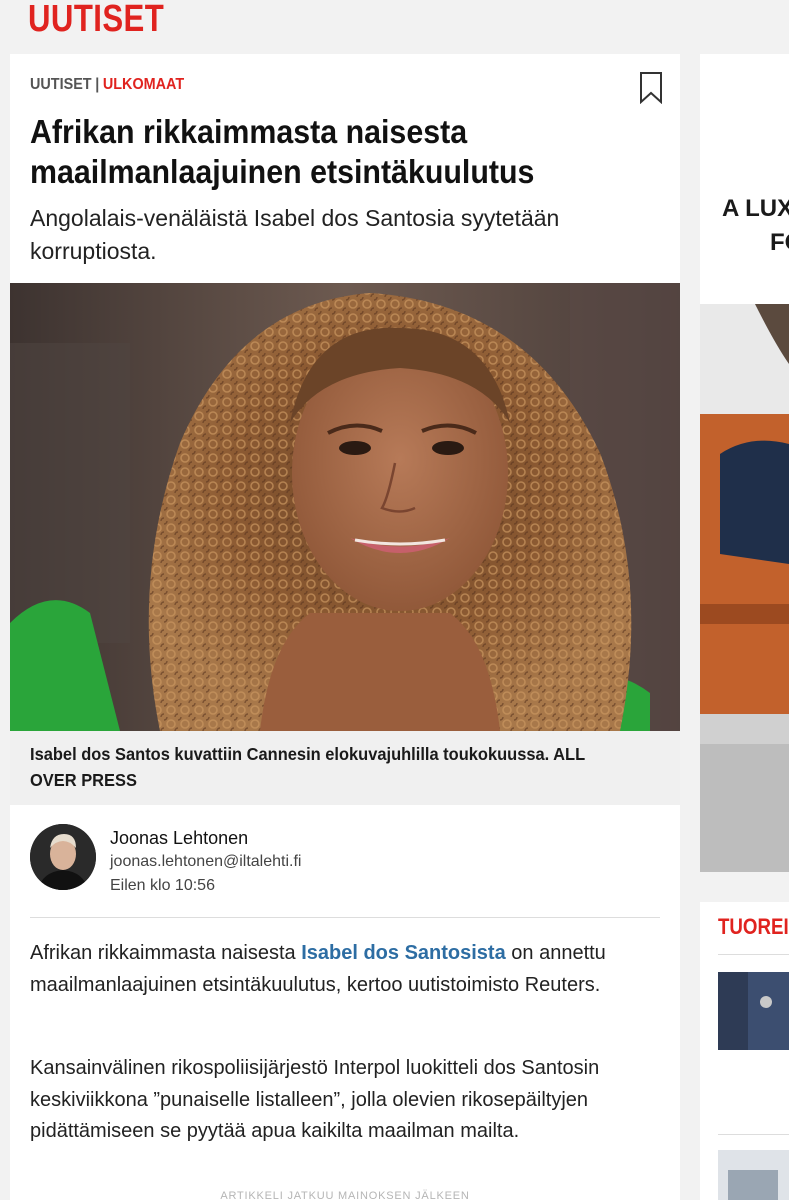 Image resolution: width=789 pixels, height=1200 pixels. Describe the element at coordinates (345, 1195) in the screenshot. I see `continues-after-ad-notice: ARTIKKELI JATKUU MAINOKSEN JÄLKEEN` at that location.